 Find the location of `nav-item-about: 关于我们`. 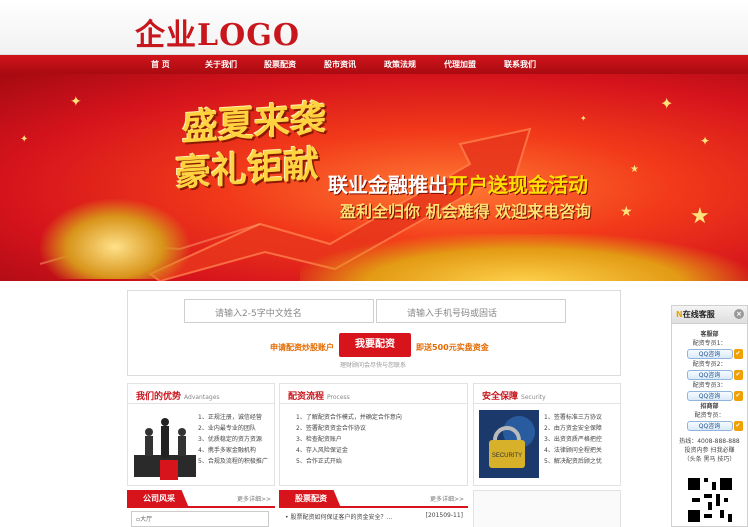

nav-item-about: 关于我们 is located at coordinates (221, 64).